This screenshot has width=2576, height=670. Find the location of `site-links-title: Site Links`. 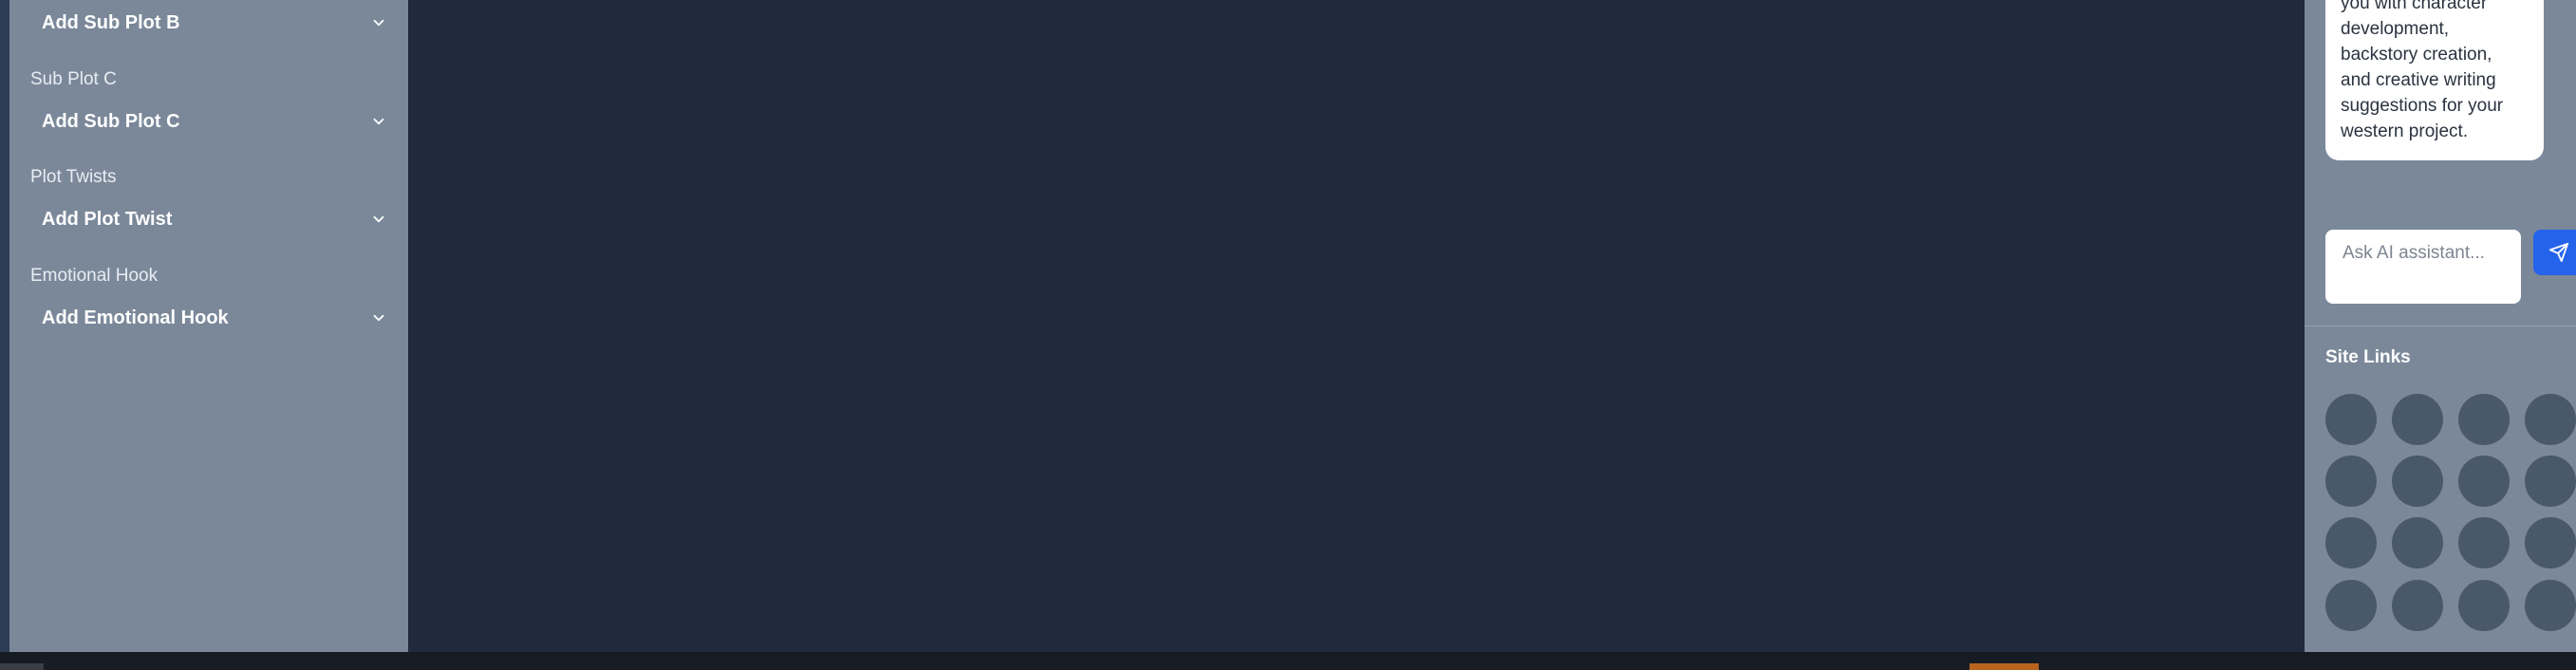

site-links-title: Site Links is located at coordinates (2368, 357).